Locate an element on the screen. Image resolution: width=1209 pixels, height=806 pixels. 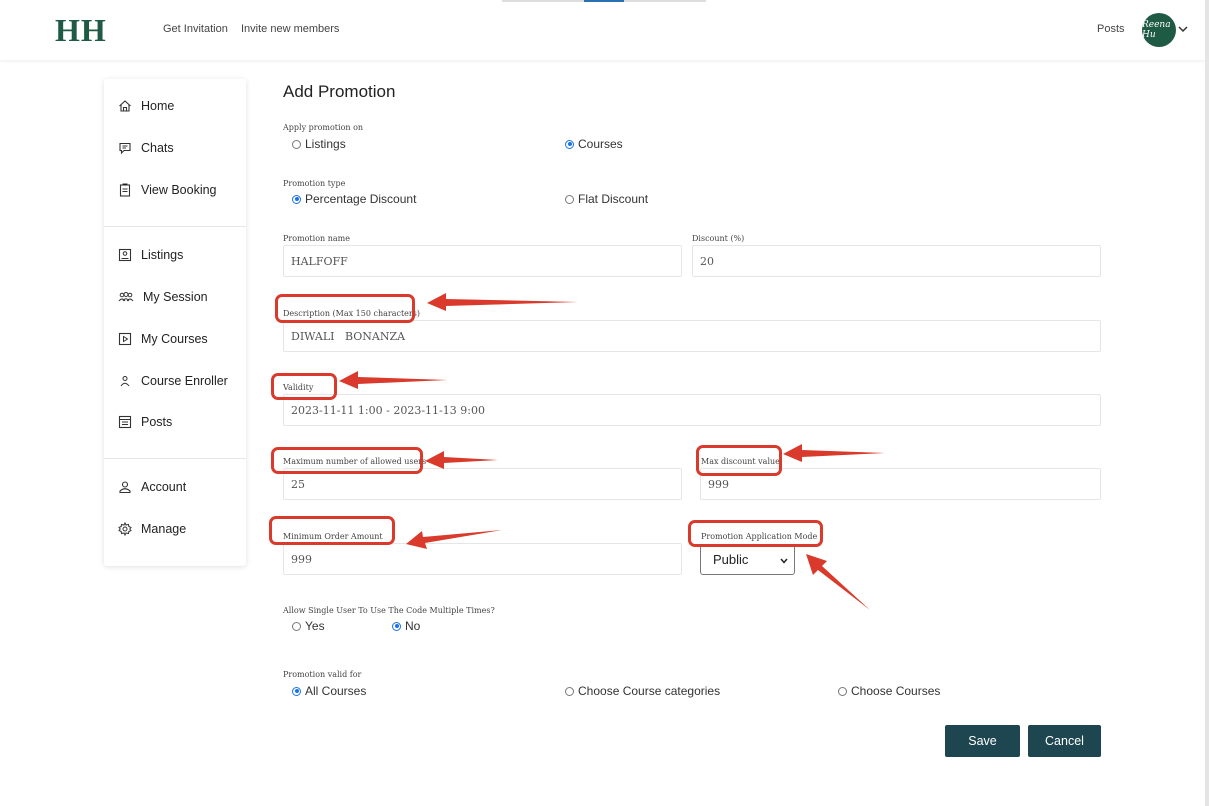
annotation-box-min-order is located at coordinates (332, 530).